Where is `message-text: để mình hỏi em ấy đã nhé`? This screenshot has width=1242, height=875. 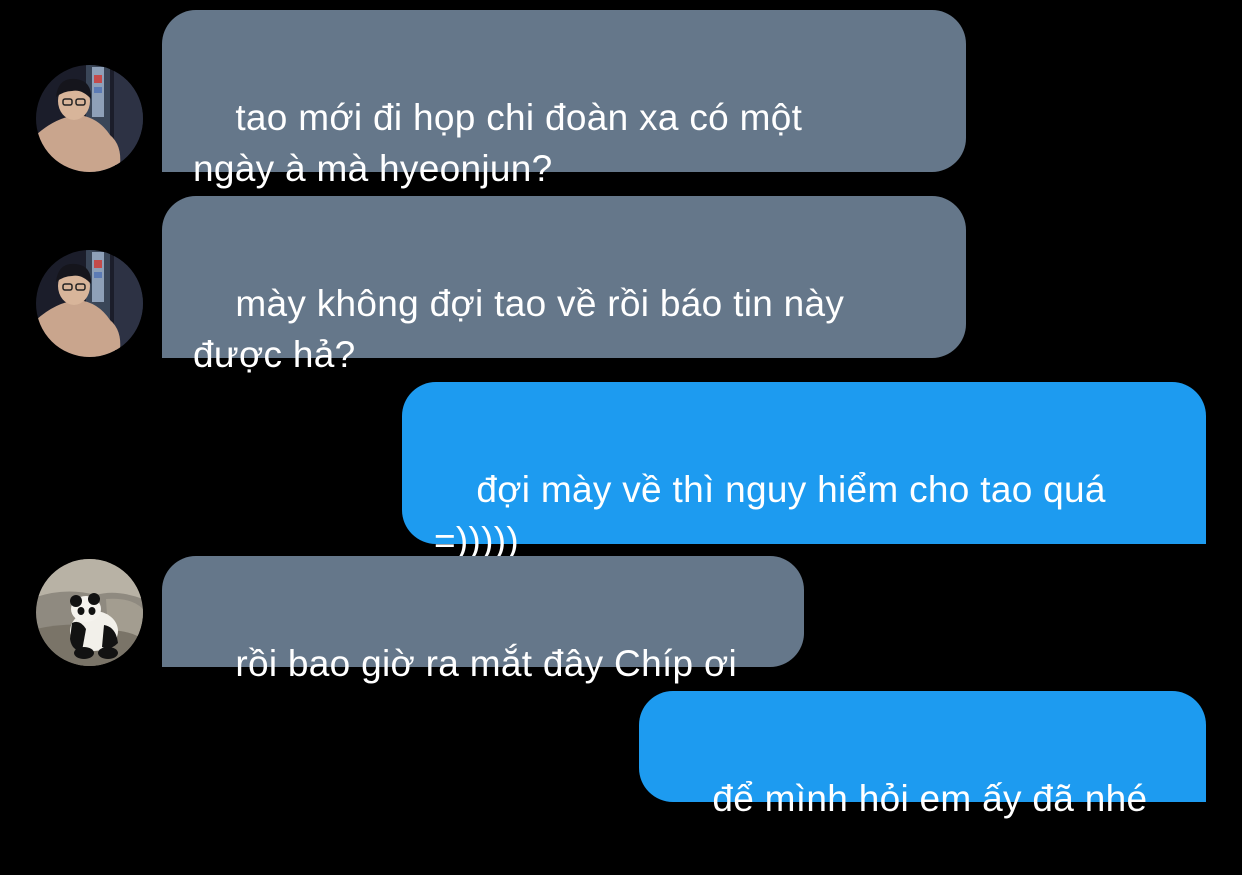 message-text: để mình hỏi em ấy đã nhé is located at coordinates (930, 798).